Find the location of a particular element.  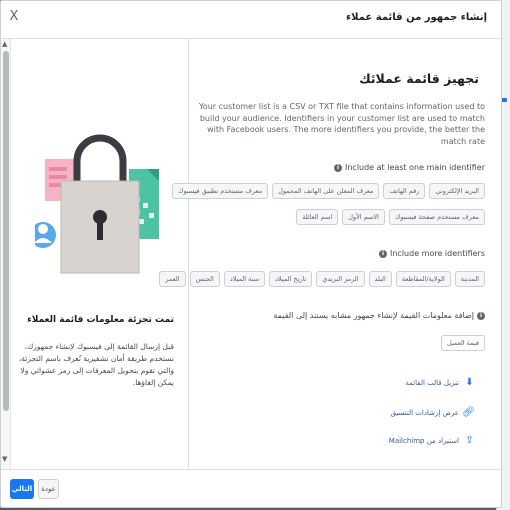

dialog-footer: التالي عودة is located at coordinates (251, 488).